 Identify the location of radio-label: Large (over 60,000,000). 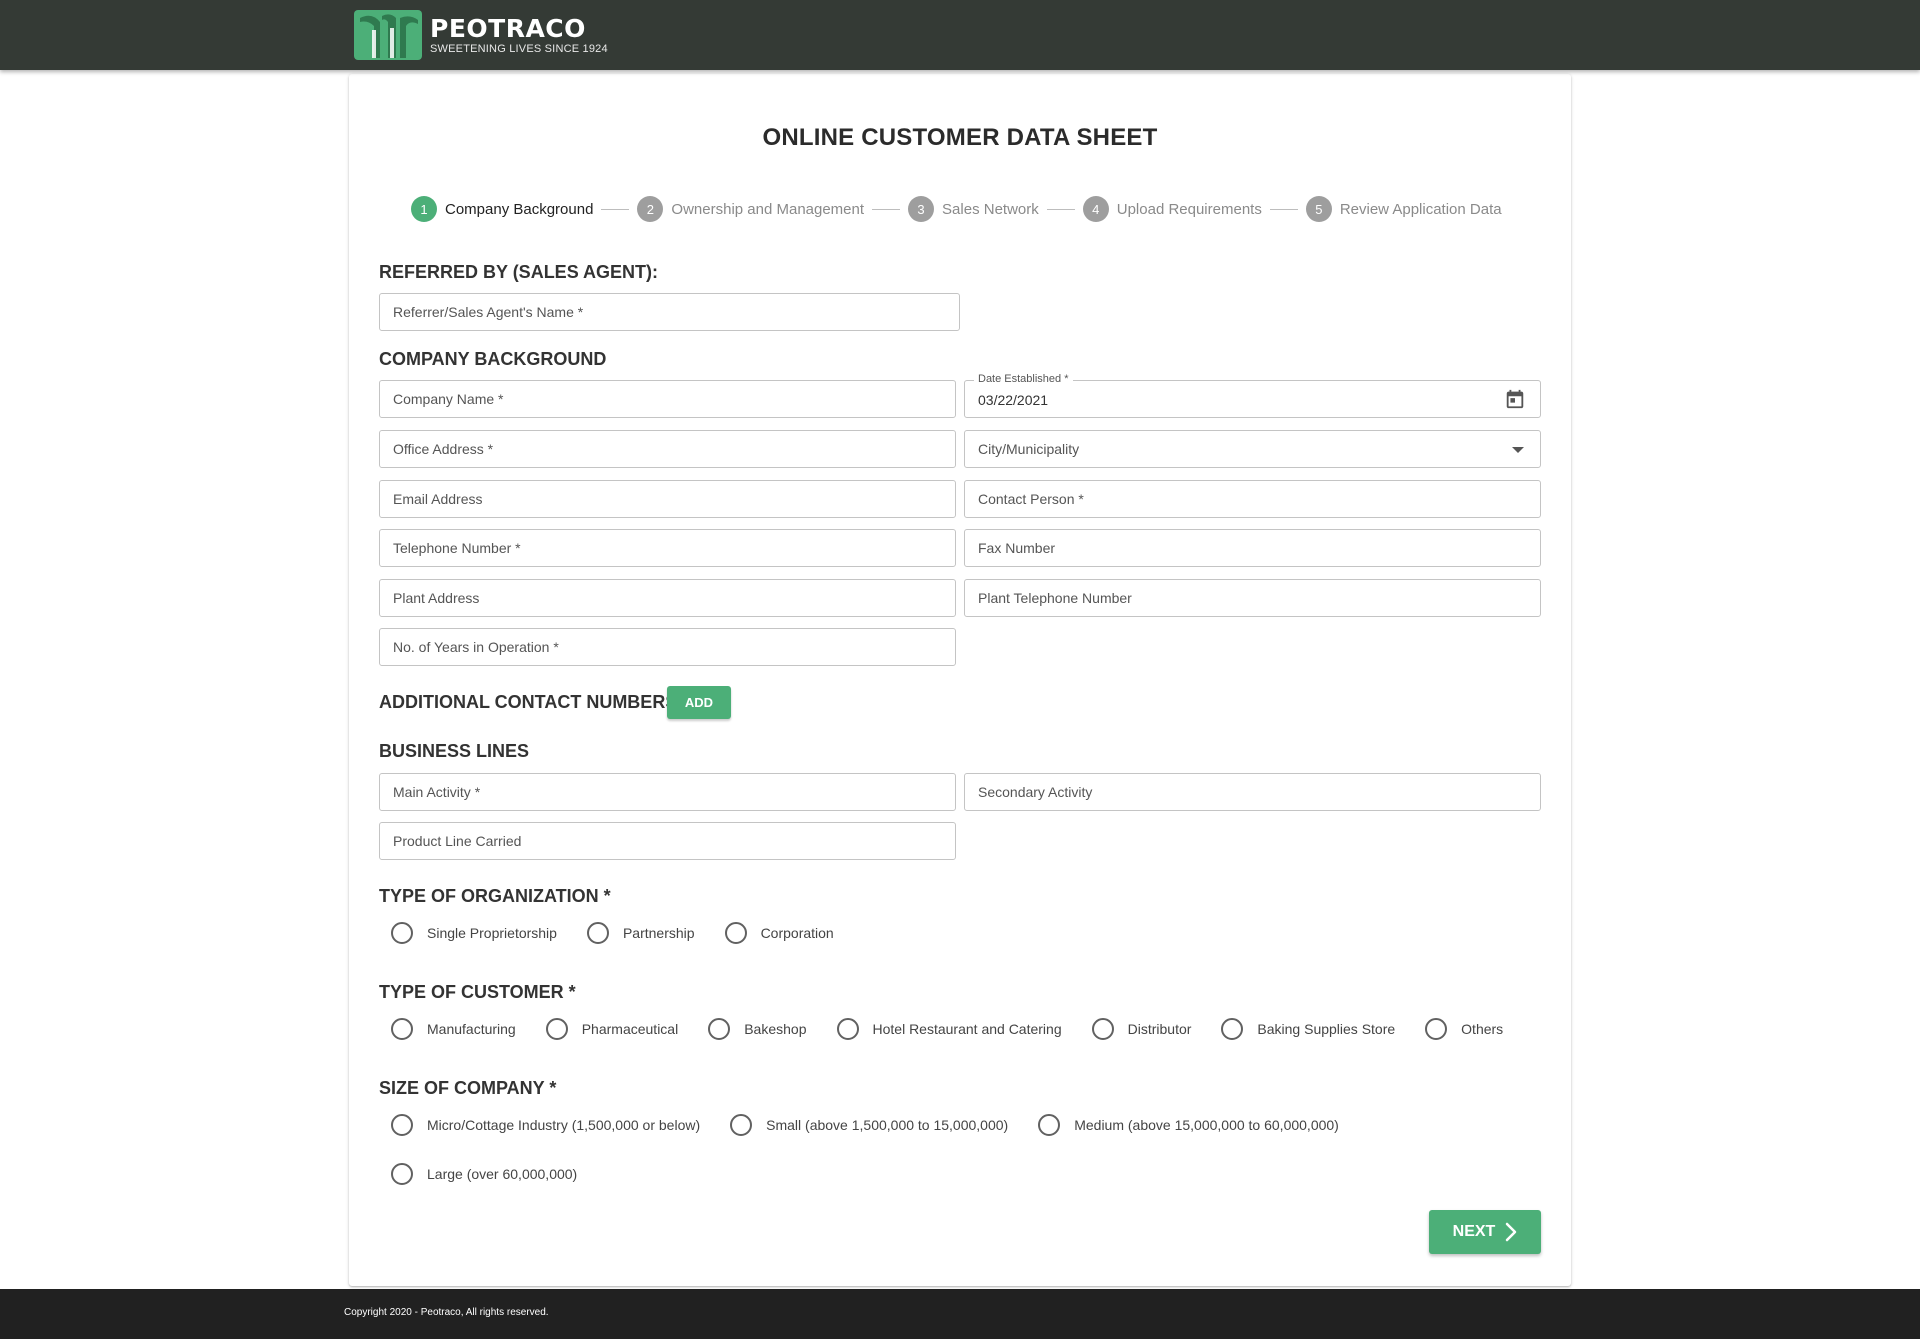
(502, 1174).